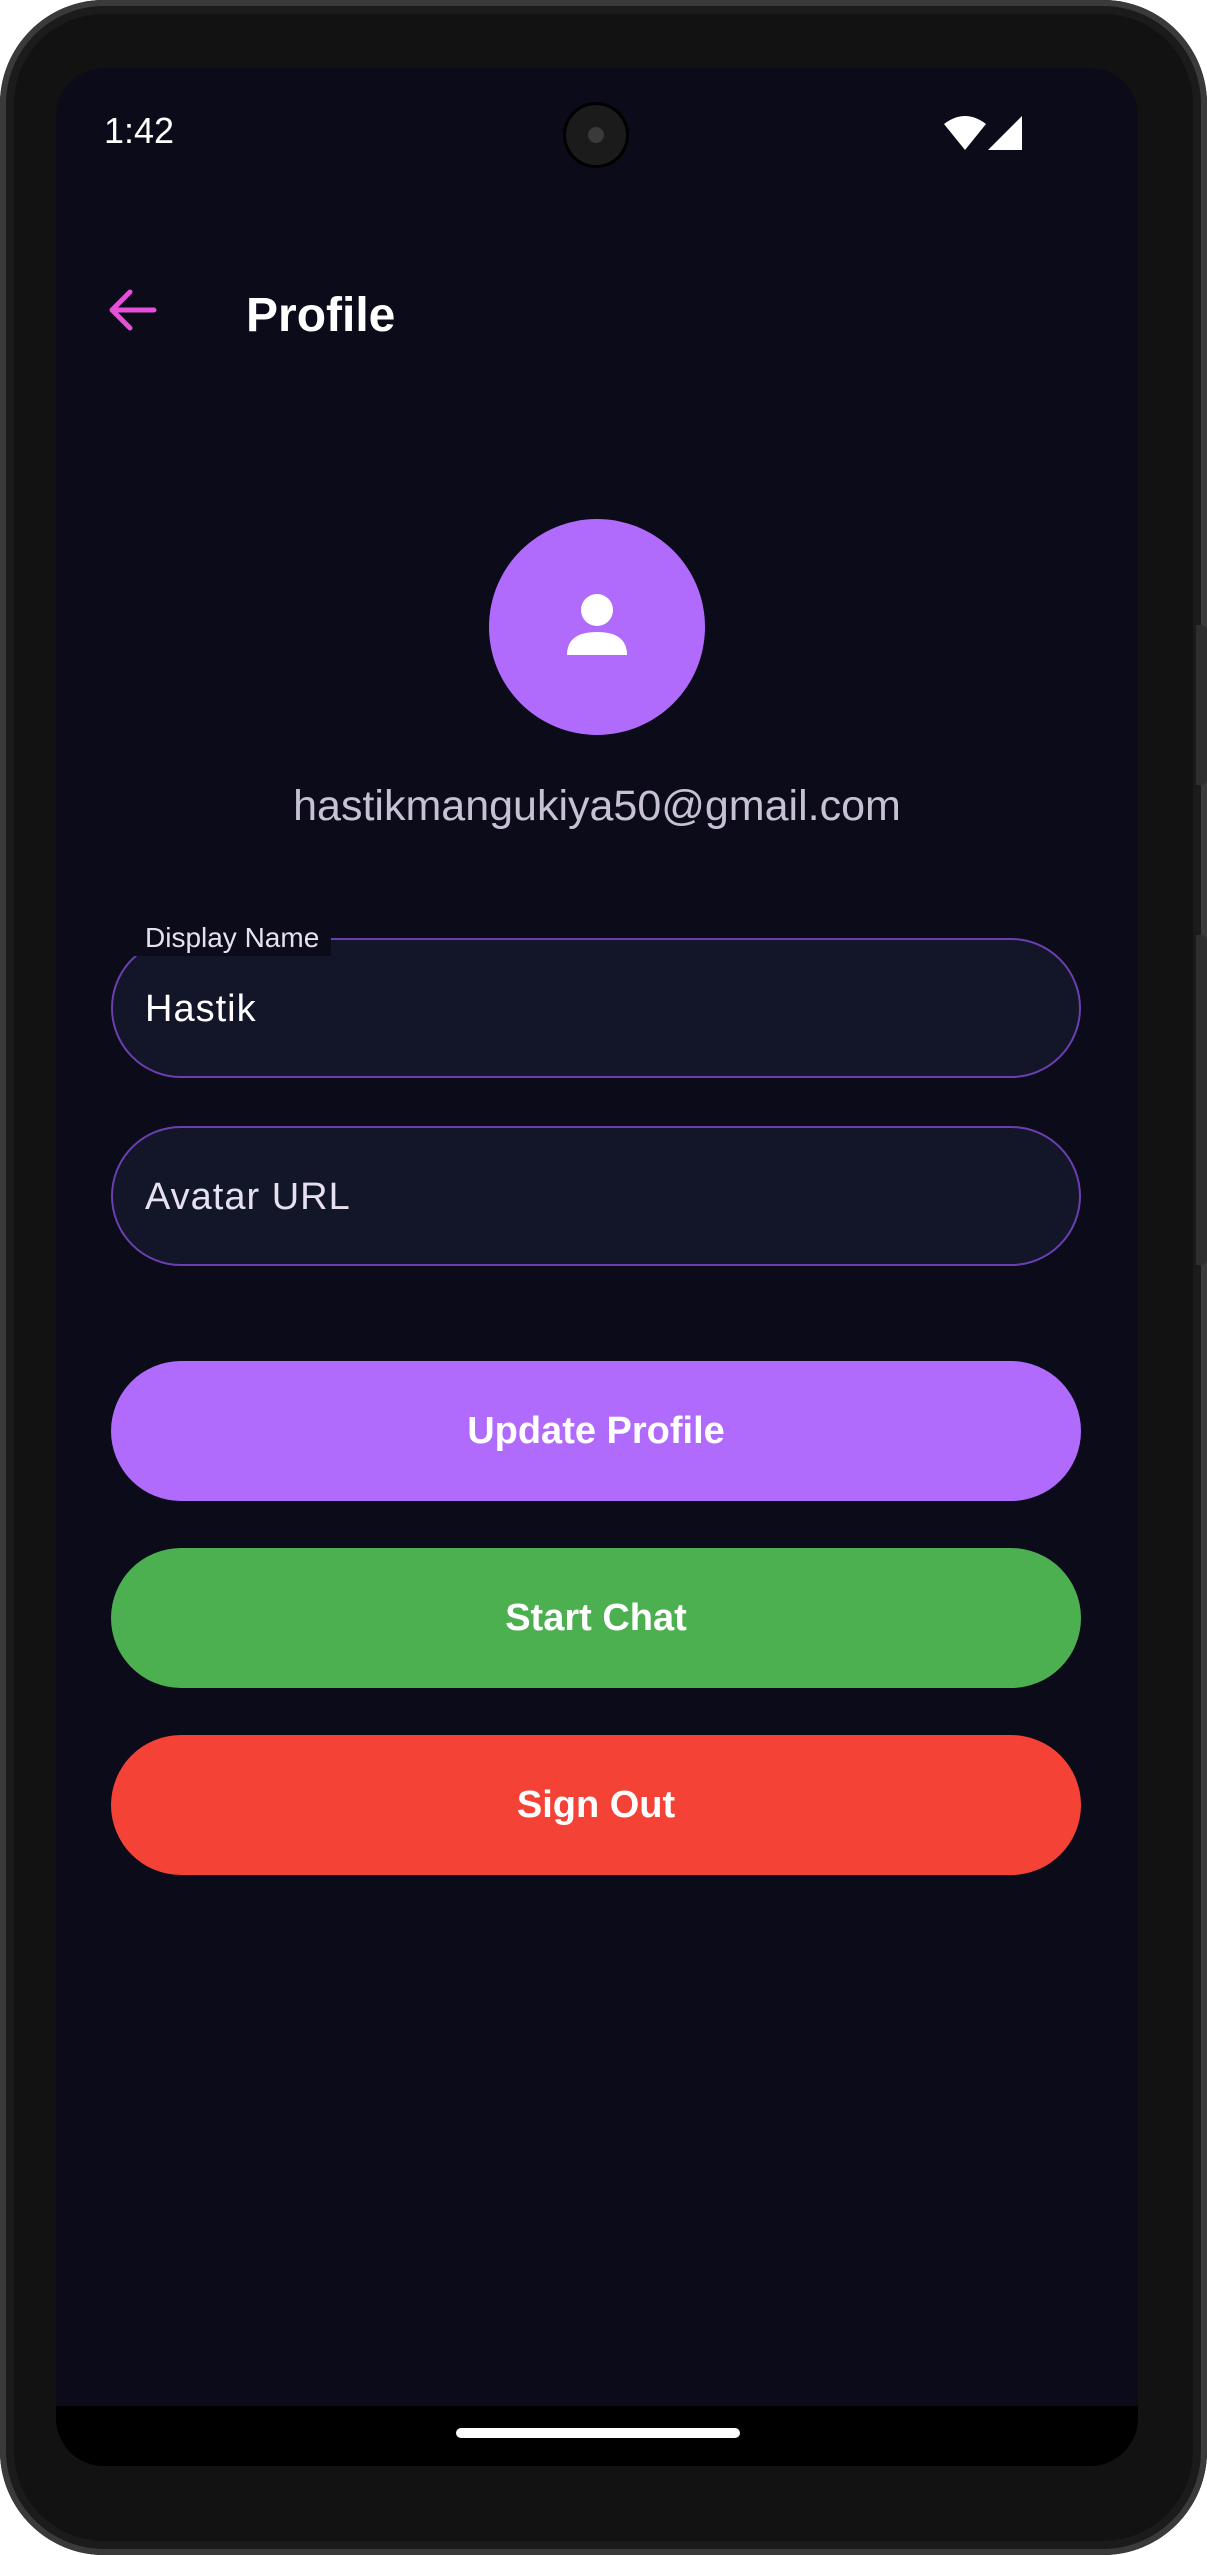 The image size is (1207, 2555). What do you see at coordinates (1201, 1100) in the screenshot?
I see `volume-rocker` at bounding box center [1201, 1100].